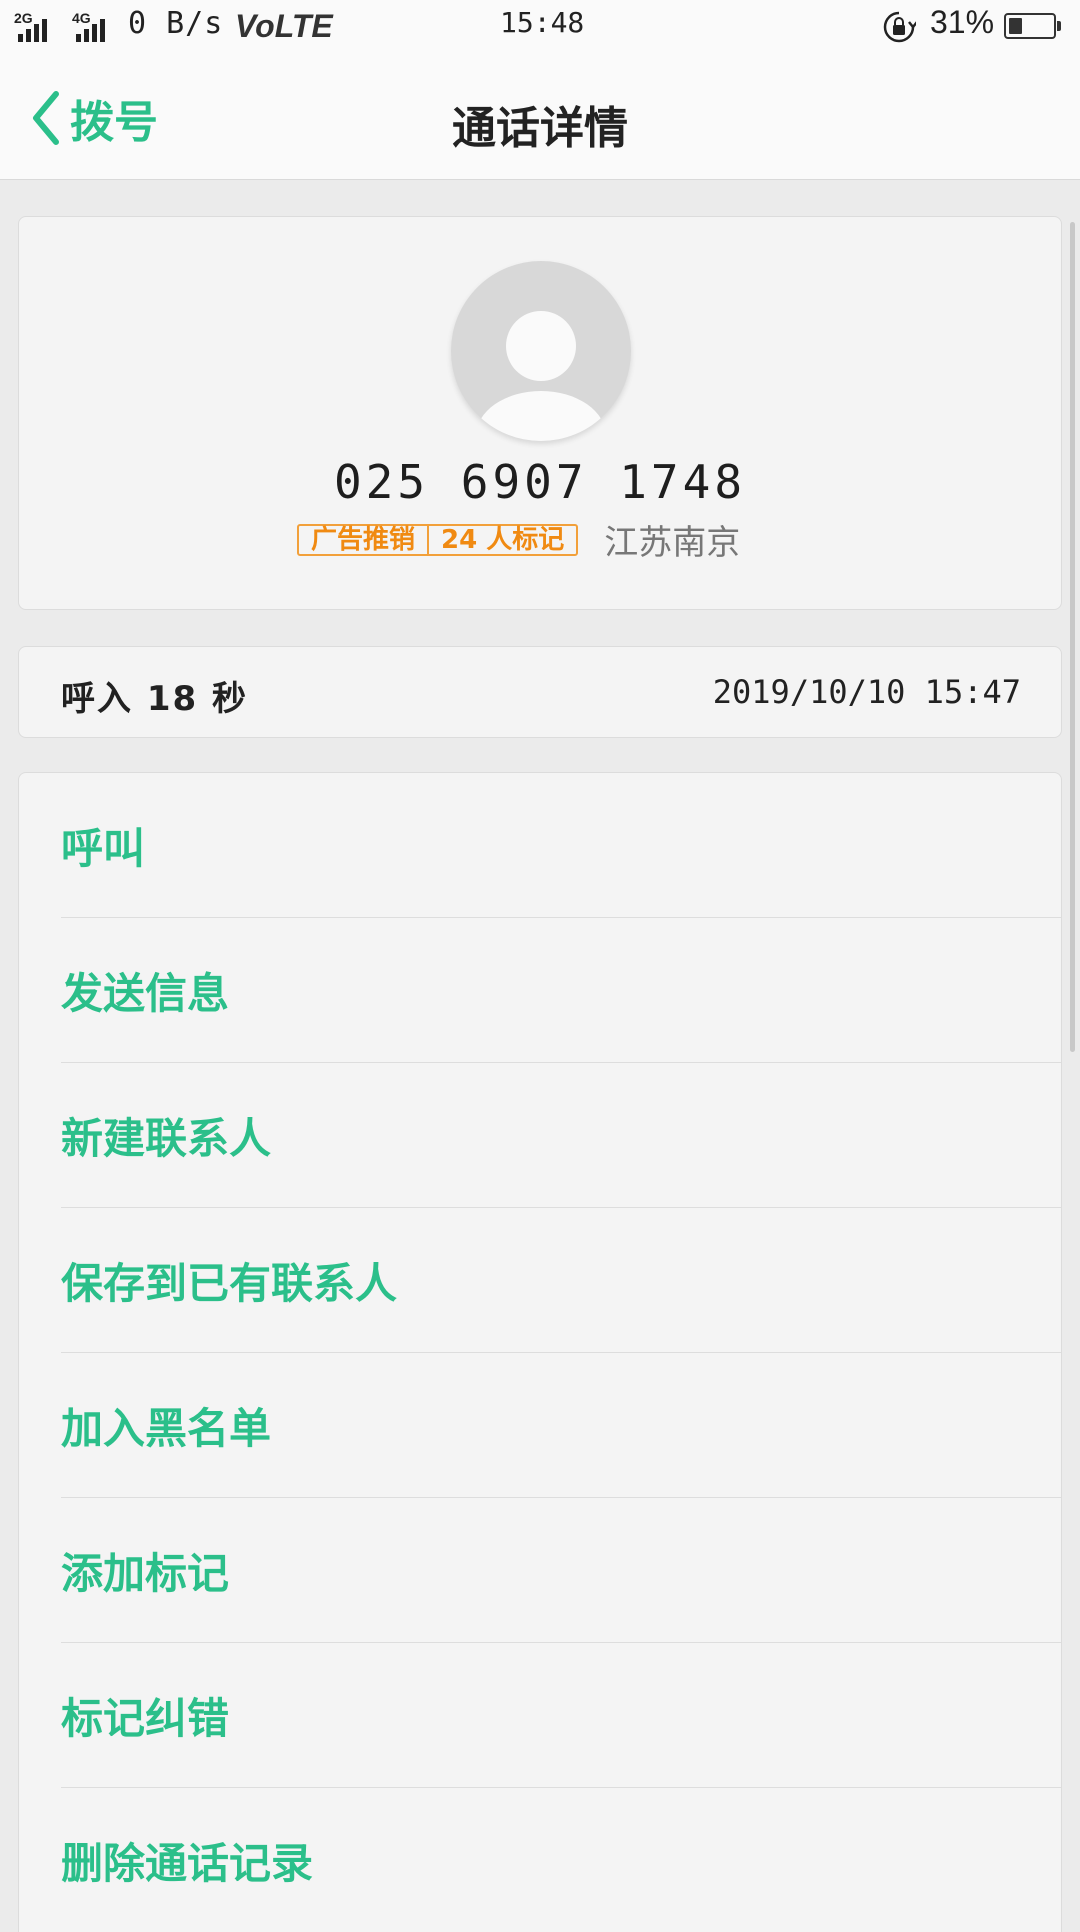 The height and width of the screenshot is (1932, 1080). Describe the element at coordinates (540, 482) in the screenshot. I see `phone-number: 025 6907 1748` at that location.